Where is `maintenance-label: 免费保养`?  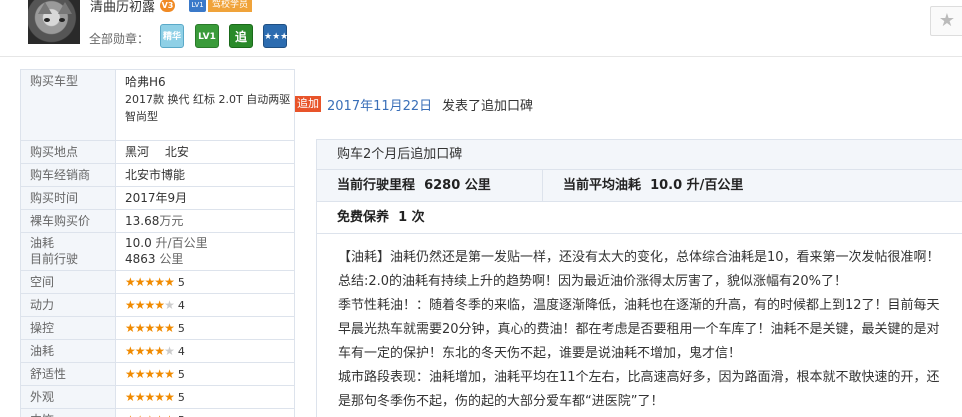 maintenance-label: 免费保养 is located at coordinates (363, 217).